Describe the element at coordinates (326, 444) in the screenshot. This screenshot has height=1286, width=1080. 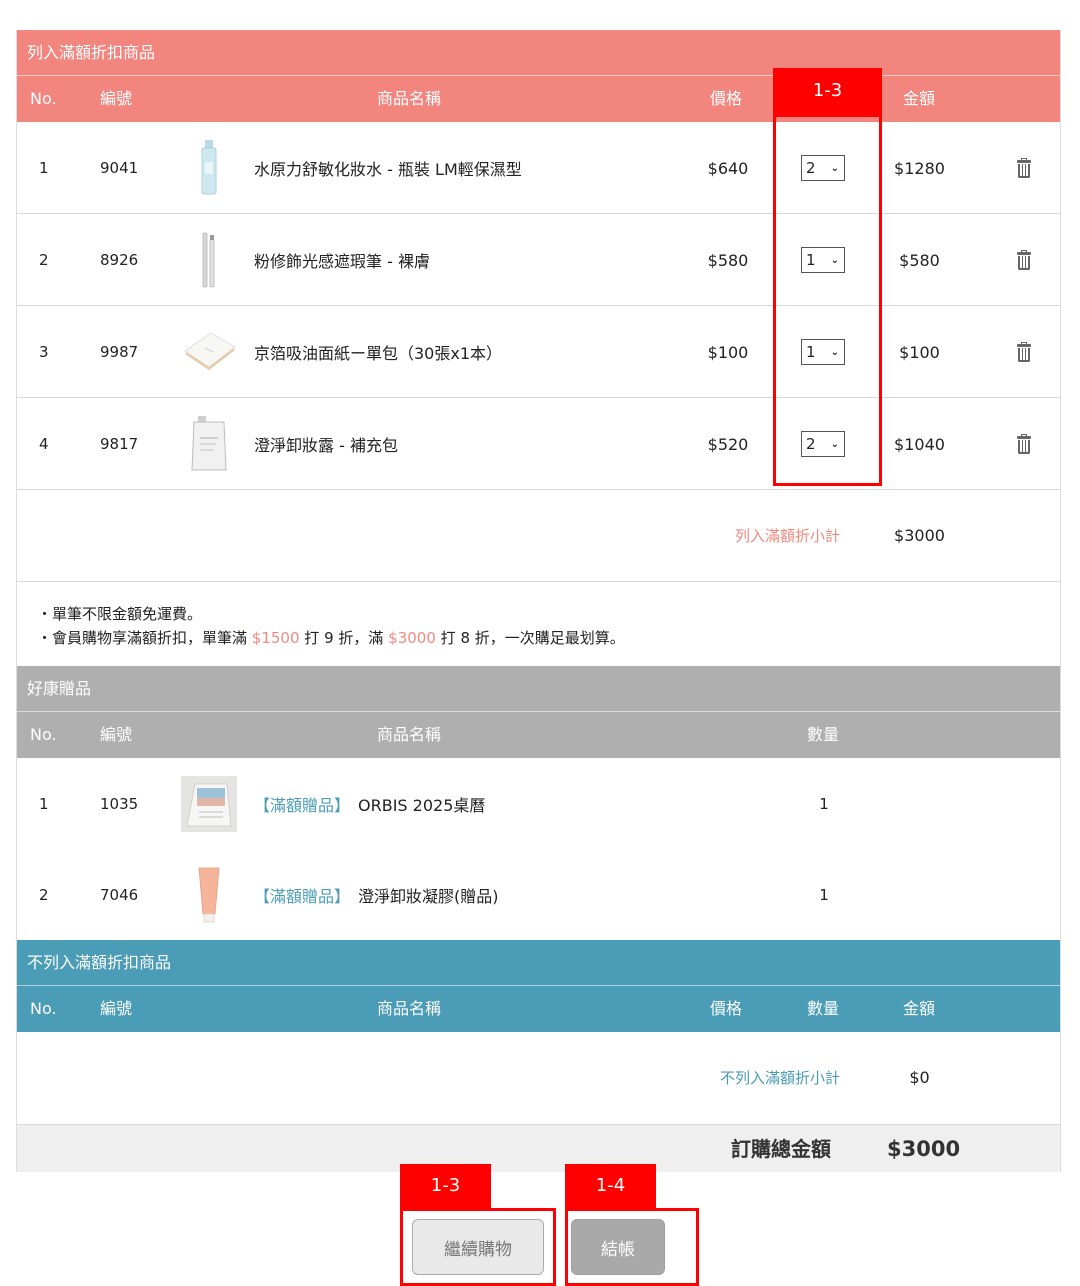
I see `product-name: 澄淨卸妝露 - 補充包` at that location.